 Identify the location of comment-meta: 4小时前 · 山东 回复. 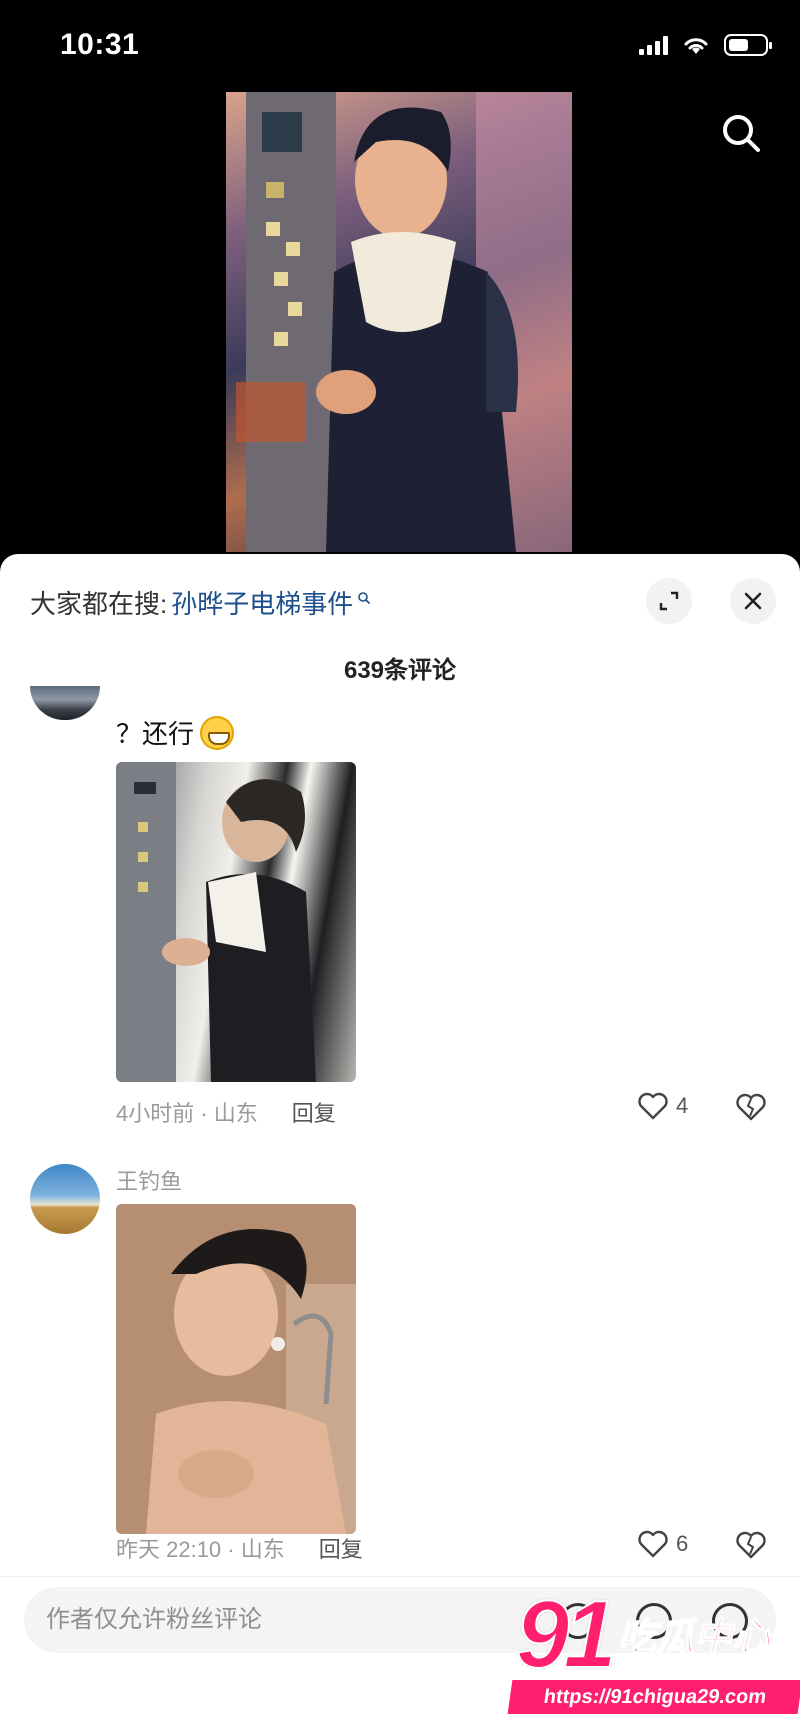
(226, 1112).